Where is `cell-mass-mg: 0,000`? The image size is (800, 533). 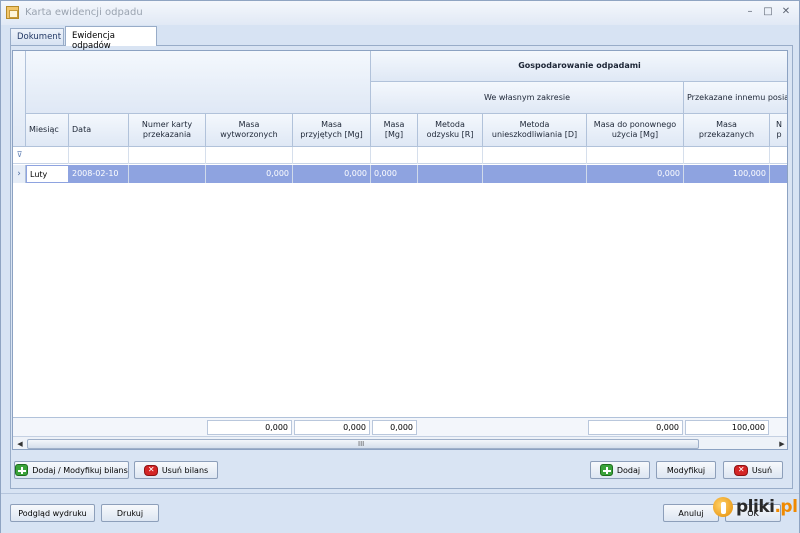 cell-mass-mg: 0,000 is located at coordinates (394, 174).